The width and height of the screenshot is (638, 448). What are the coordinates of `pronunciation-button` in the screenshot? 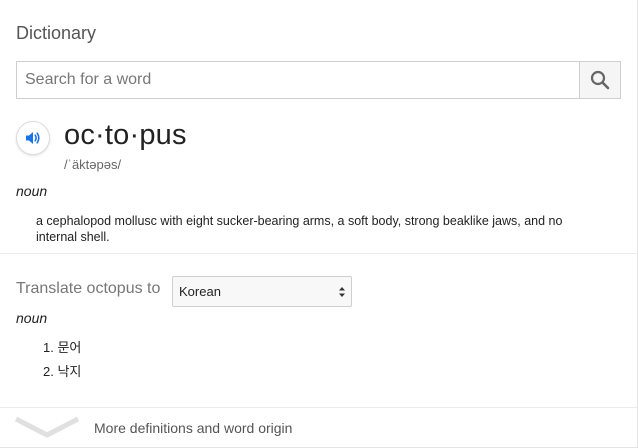 It's located at (33, 138).